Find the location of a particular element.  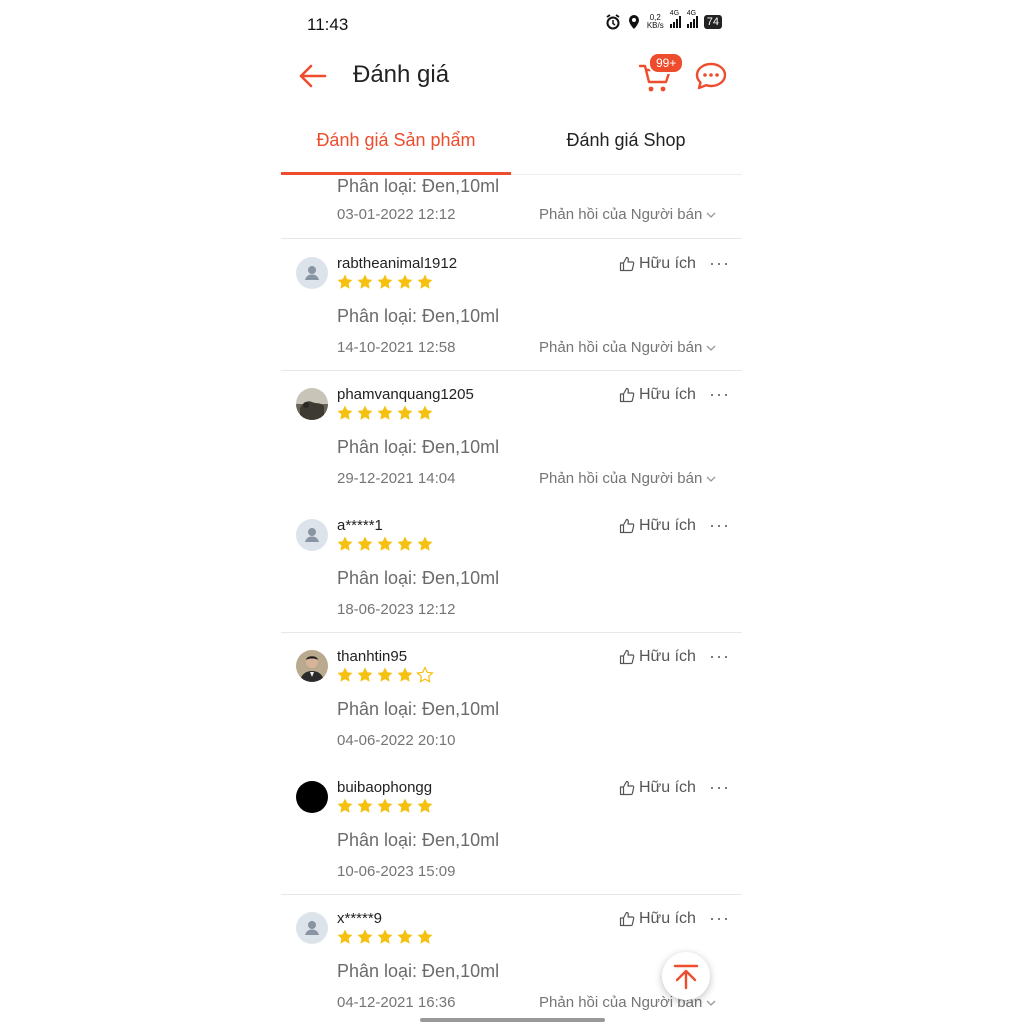

net-speed: 0,2 KB/s is located at coordinates (655, 22).